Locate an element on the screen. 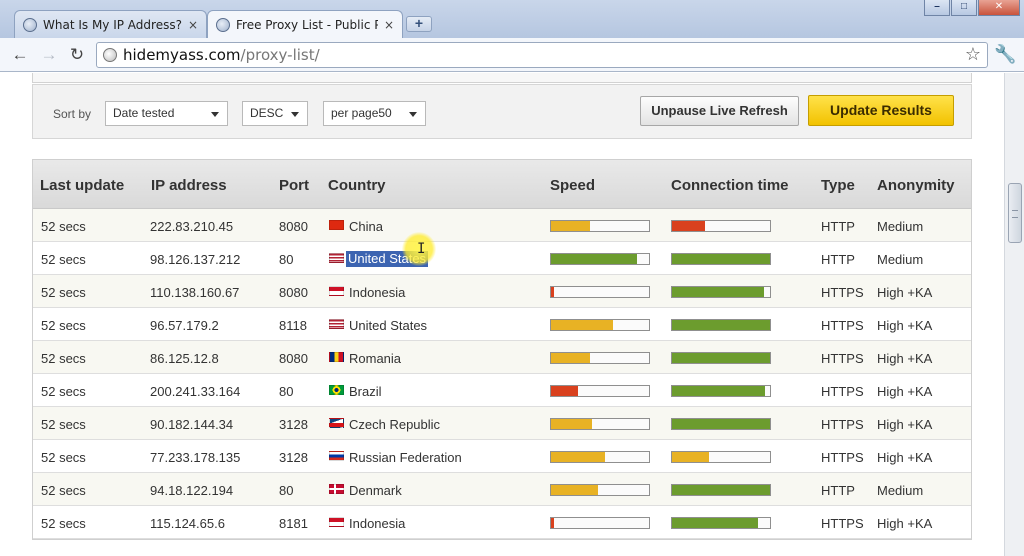 The image size is (1024, 556). new-tab-button: + is located at coordinates (419, 24).